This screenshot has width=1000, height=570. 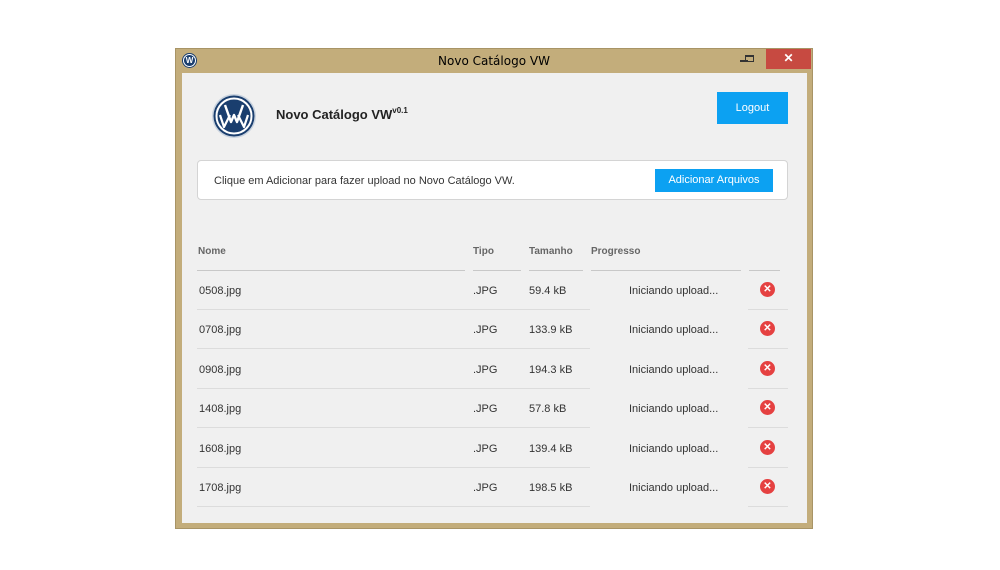 What do you see at coordinates (220, 409) in the screenshot?
I see `file-name: 1408.jpg` at bounding box center [220, 409].